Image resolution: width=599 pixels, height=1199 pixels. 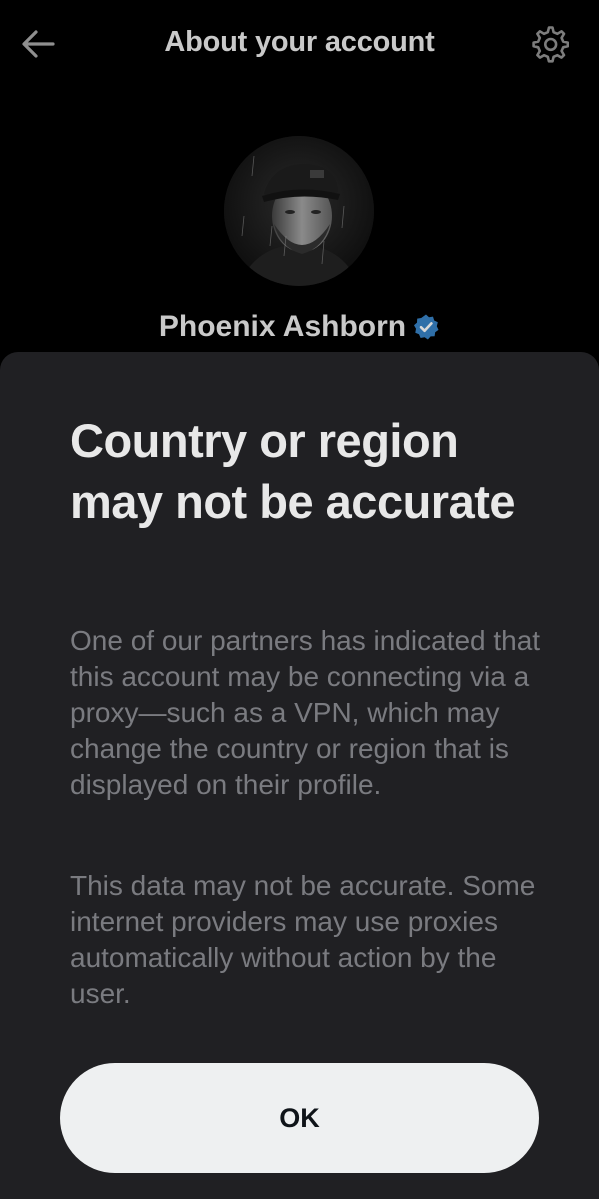 I want to click on gear-icon, so click(x=550, y=44).